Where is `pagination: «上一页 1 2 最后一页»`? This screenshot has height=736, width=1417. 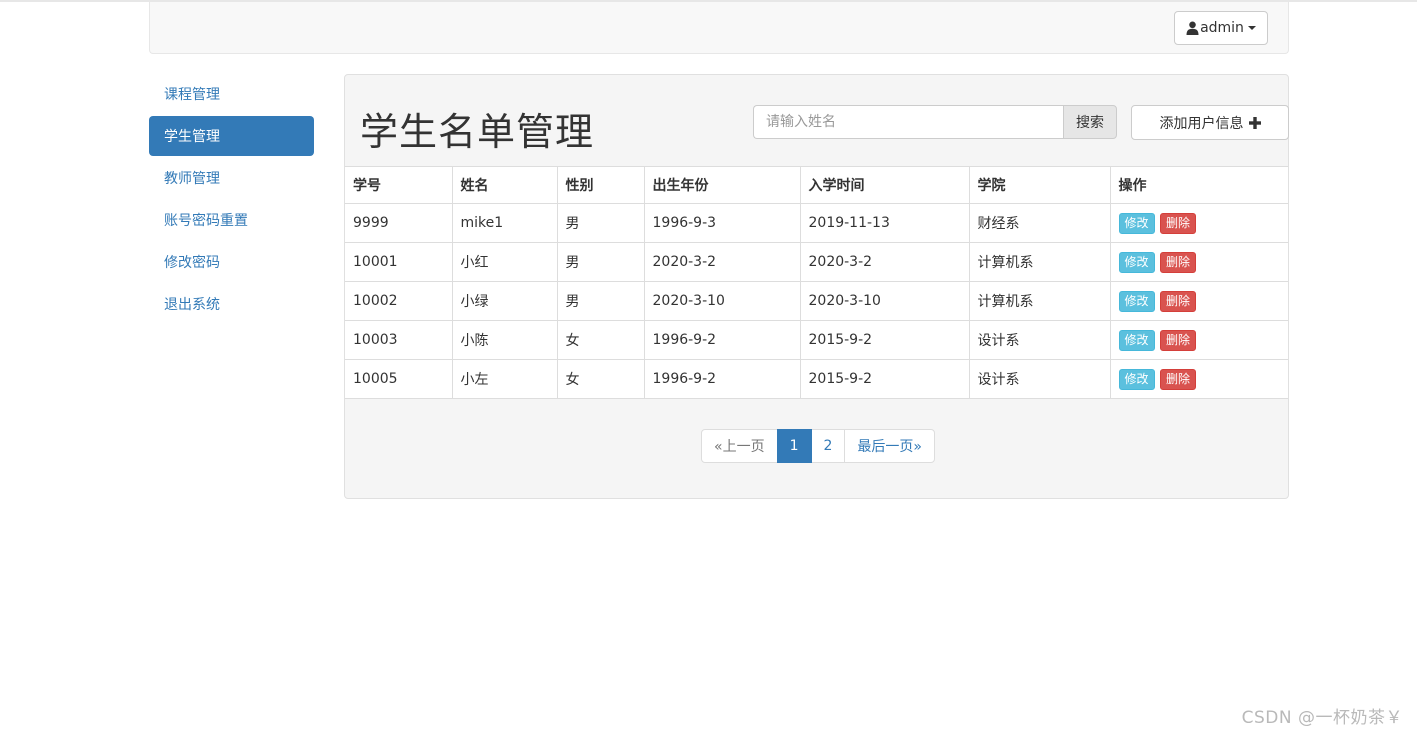
pagination: «上一页 1 2 最后一页» is located at coordinates (818, 446).